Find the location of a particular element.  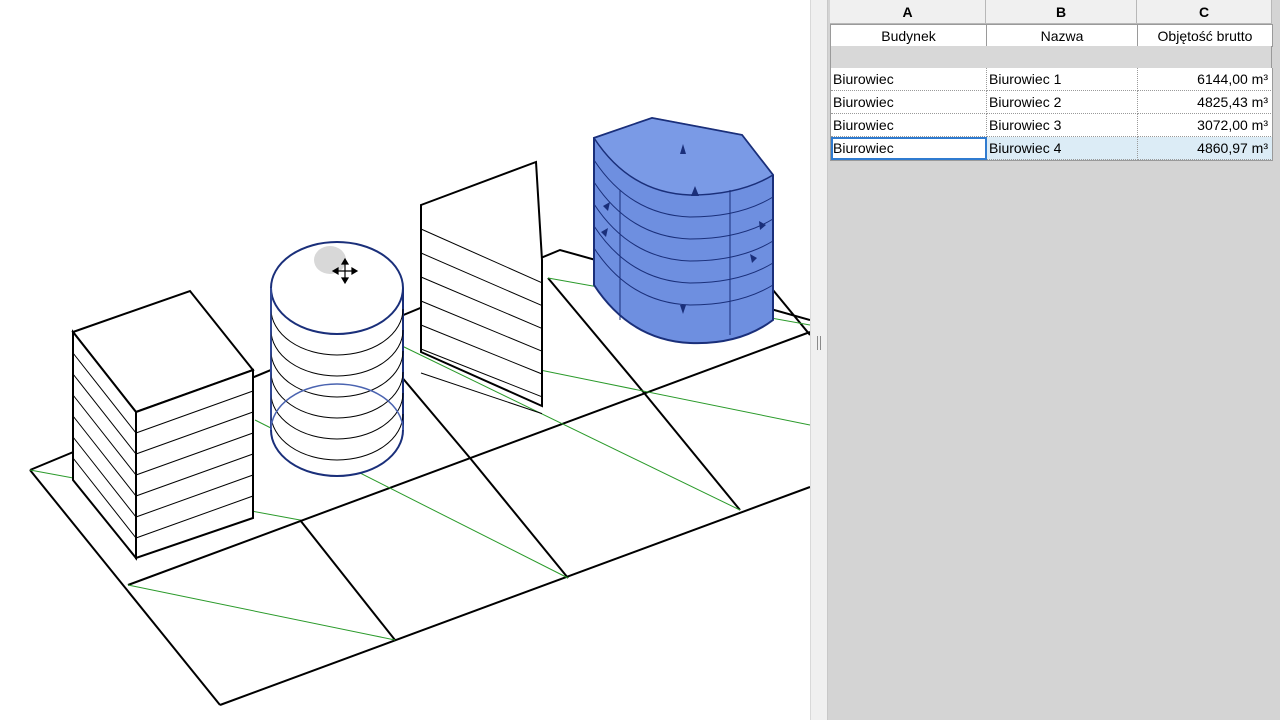

cell-nazwa: Biurowiec 1 is located at coordinates (1062, 79).